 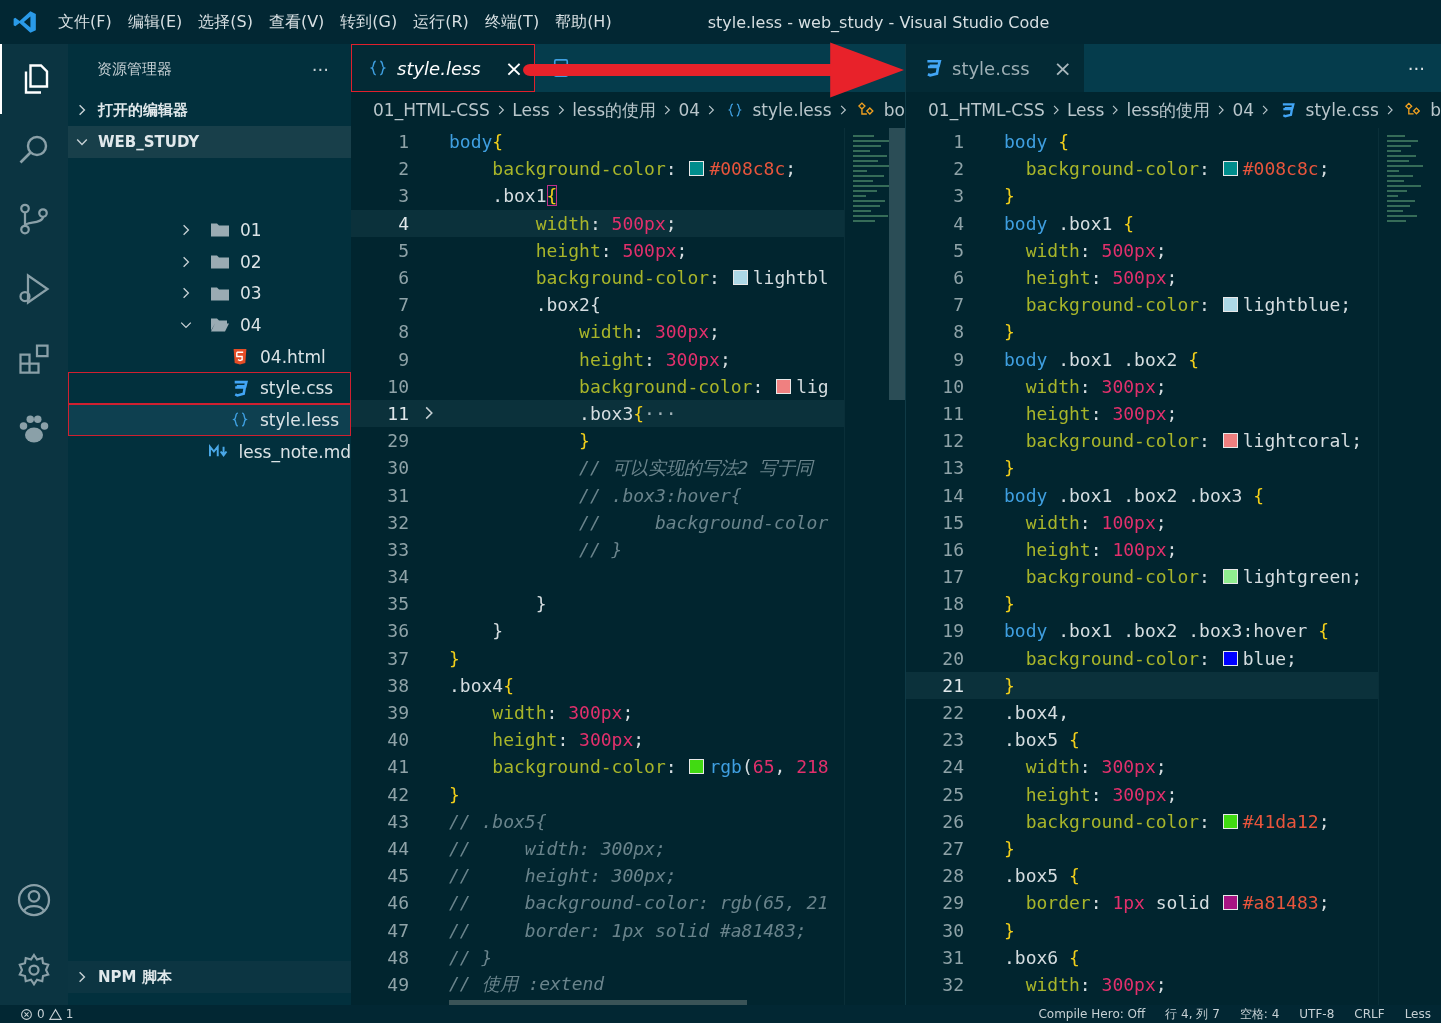 What do you see at coordinates (296, 22) in the screenshot?
I see `menu-item: 查看(V)` at bounding box center [296, 22].